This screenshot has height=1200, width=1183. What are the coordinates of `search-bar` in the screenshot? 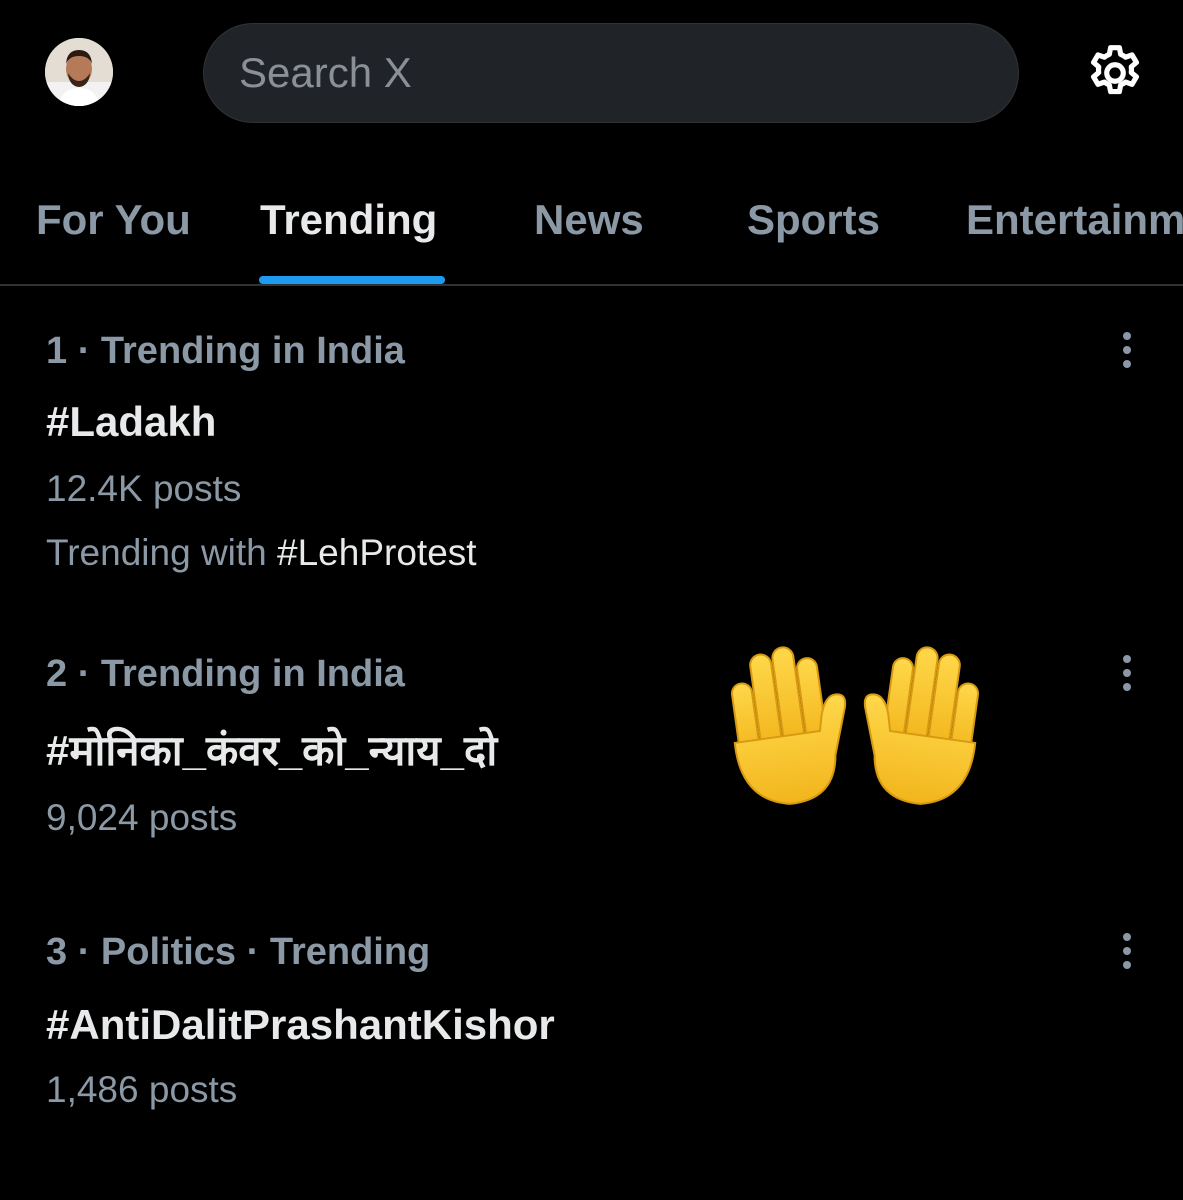 It's located at (611, 73).